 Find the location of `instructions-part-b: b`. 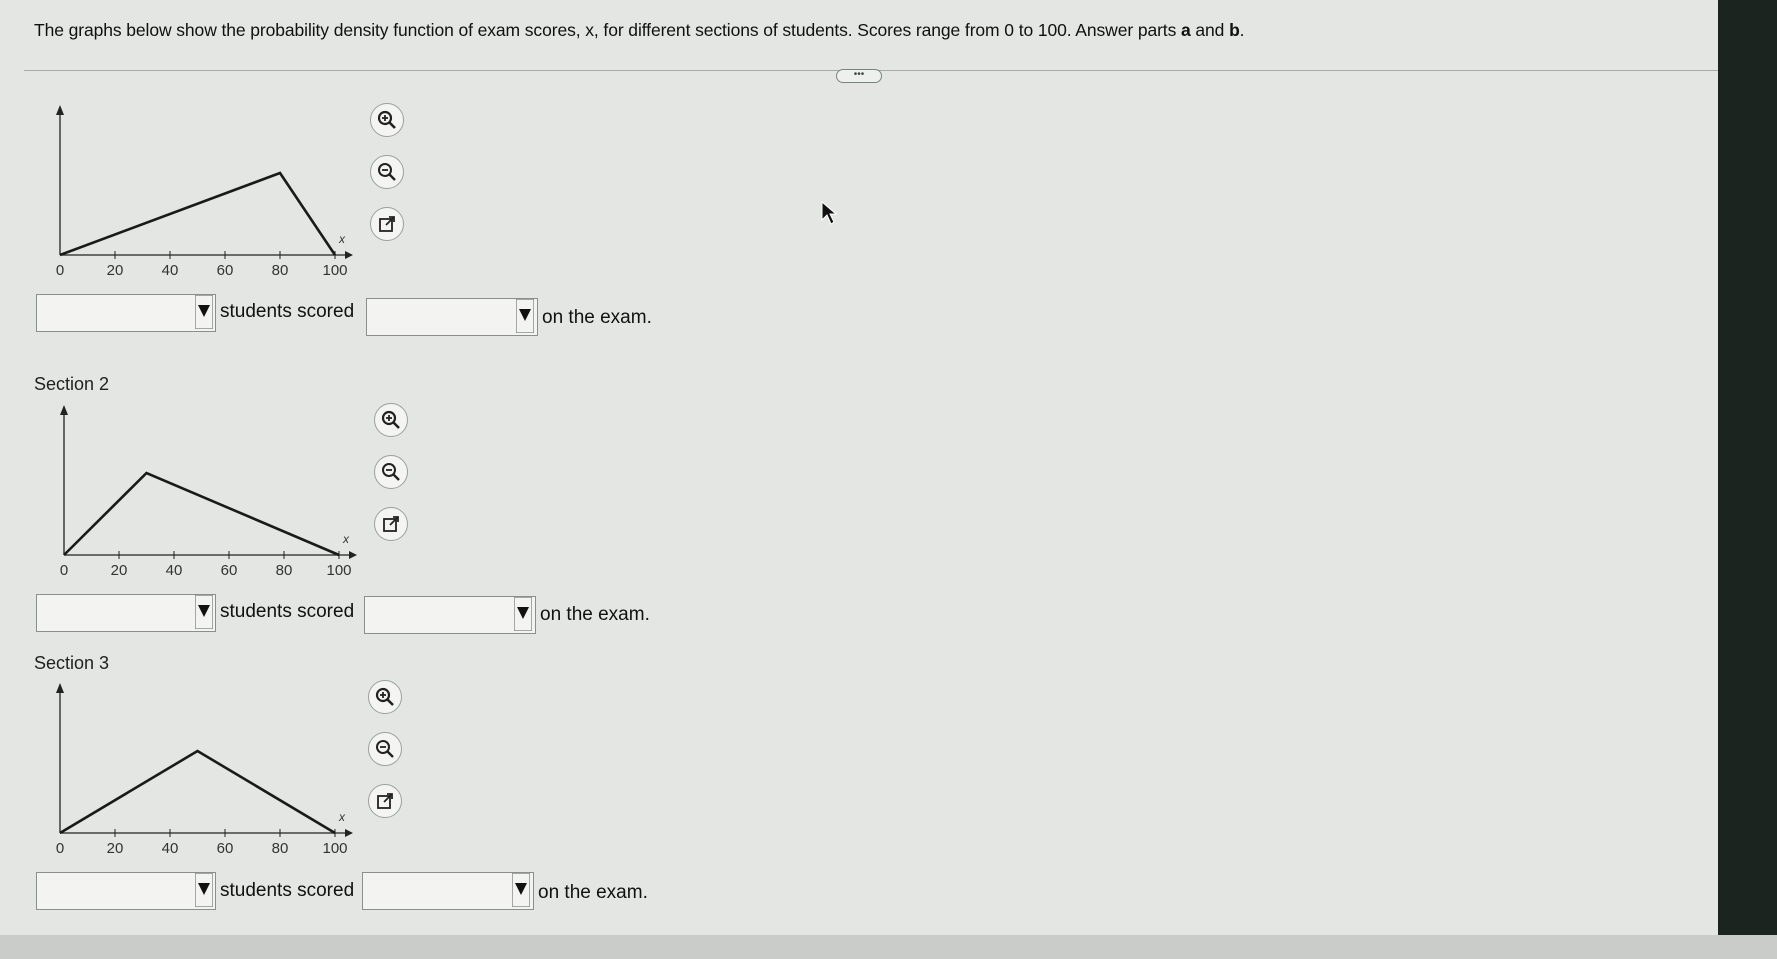

instructions-part-b: b is located at coordinates (1234, 30).